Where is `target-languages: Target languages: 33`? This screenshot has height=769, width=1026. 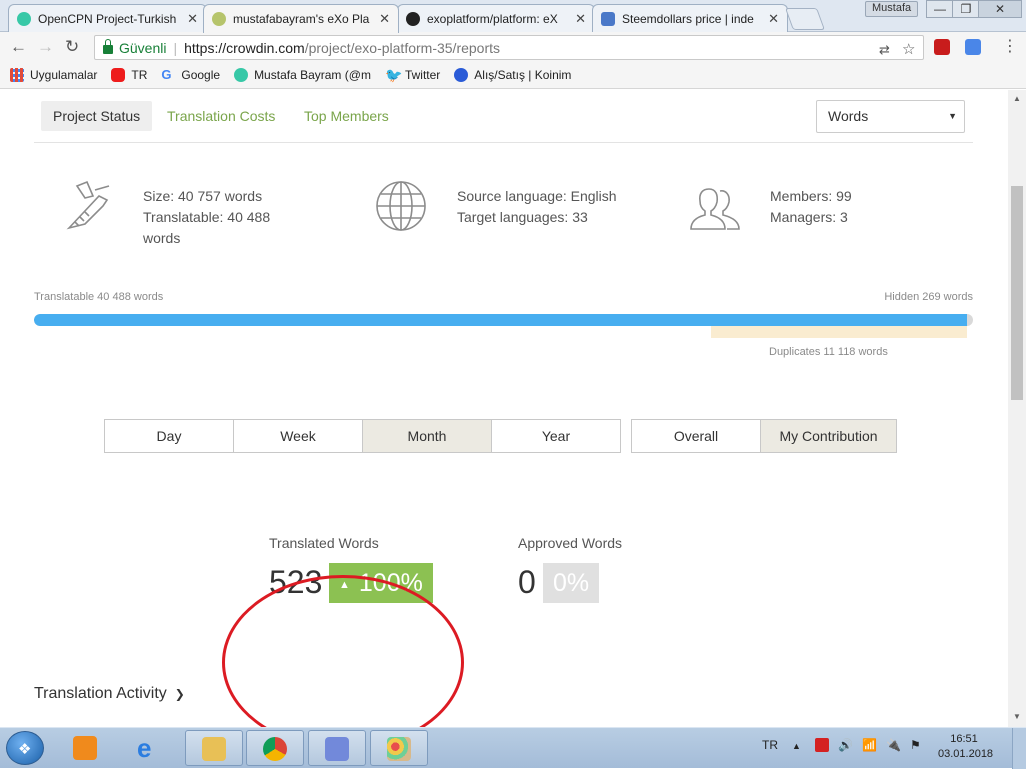
target-languages: Target languages: 33 is located at coordinates (522, 217).